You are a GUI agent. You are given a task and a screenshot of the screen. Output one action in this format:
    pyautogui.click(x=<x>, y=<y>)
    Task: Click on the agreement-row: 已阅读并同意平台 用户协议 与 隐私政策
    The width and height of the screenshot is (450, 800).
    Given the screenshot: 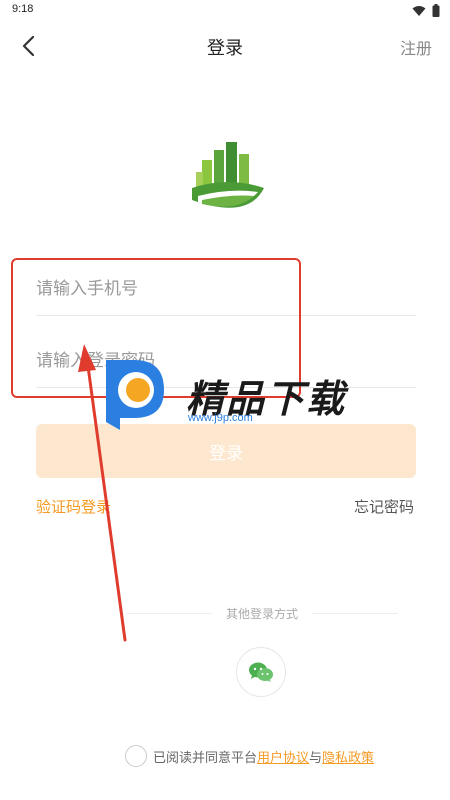 What is the action you would take?
    pyautogui.click(x=249, y=756)
    